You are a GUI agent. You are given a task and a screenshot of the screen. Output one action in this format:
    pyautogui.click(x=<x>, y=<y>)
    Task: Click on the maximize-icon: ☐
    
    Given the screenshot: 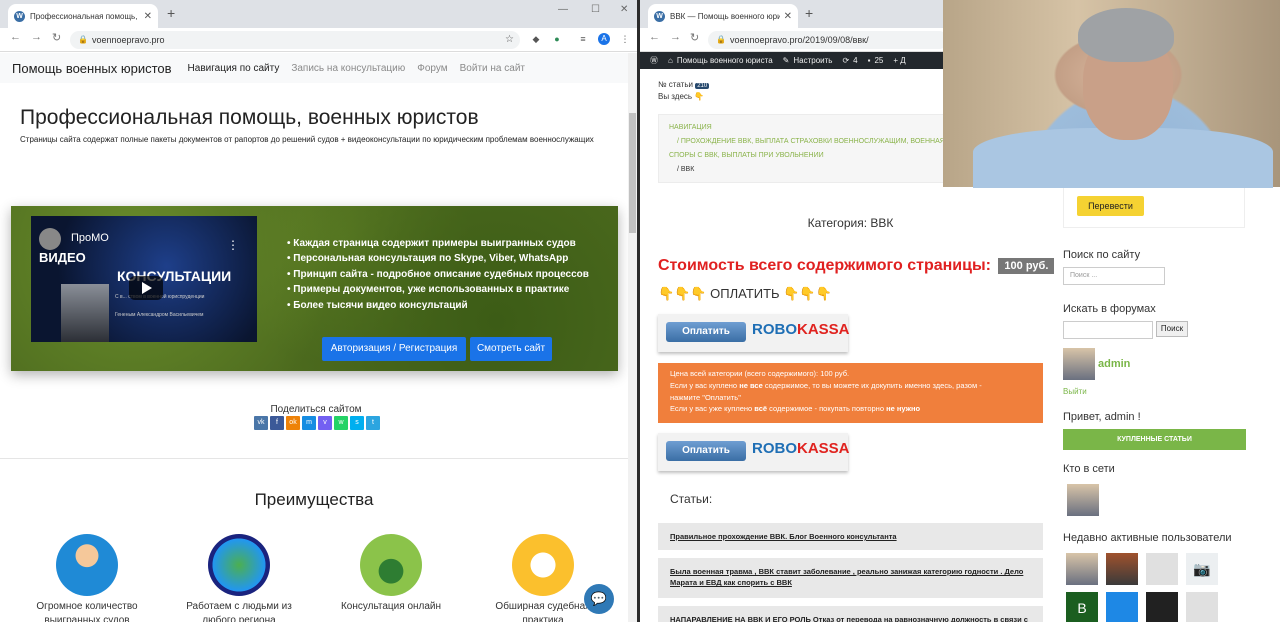 What is the action you would take?
    pyautogui.click(x=595, y=9)
    